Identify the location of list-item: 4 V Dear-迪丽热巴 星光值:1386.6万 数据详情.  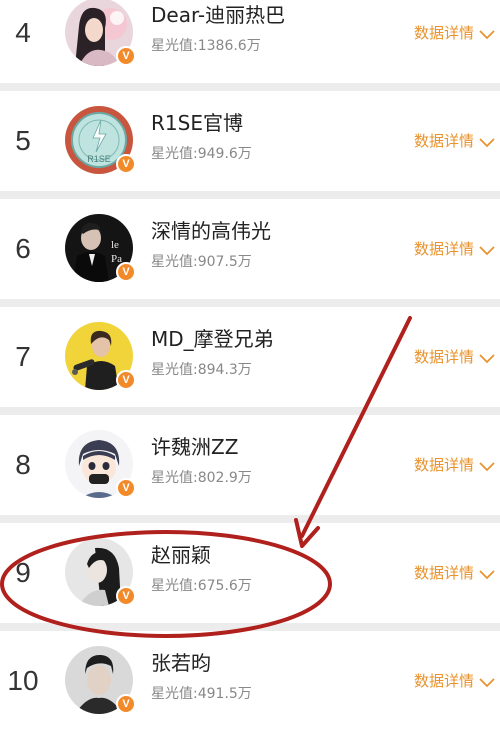
(250, 41).